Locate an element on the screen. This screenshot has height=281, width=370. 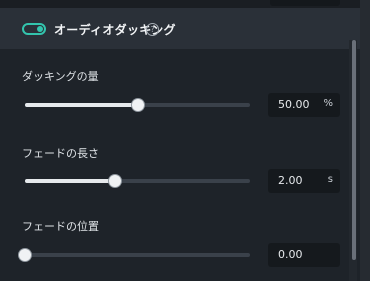
fade-length-label: フェードの長さ is located at coordinates (60, 153).